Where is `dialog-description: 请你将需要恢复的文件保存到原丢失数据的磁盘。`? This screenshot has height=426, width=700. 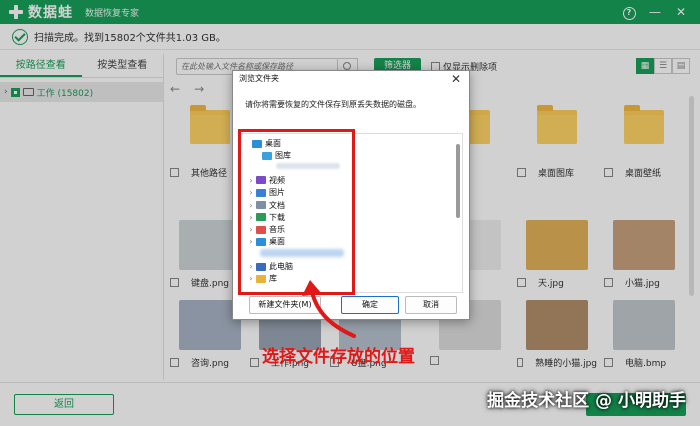
dialog-description: 请你将需要恢复的文件保存到原丢失数据的磁盘。 is located at coordinates (333, 104).